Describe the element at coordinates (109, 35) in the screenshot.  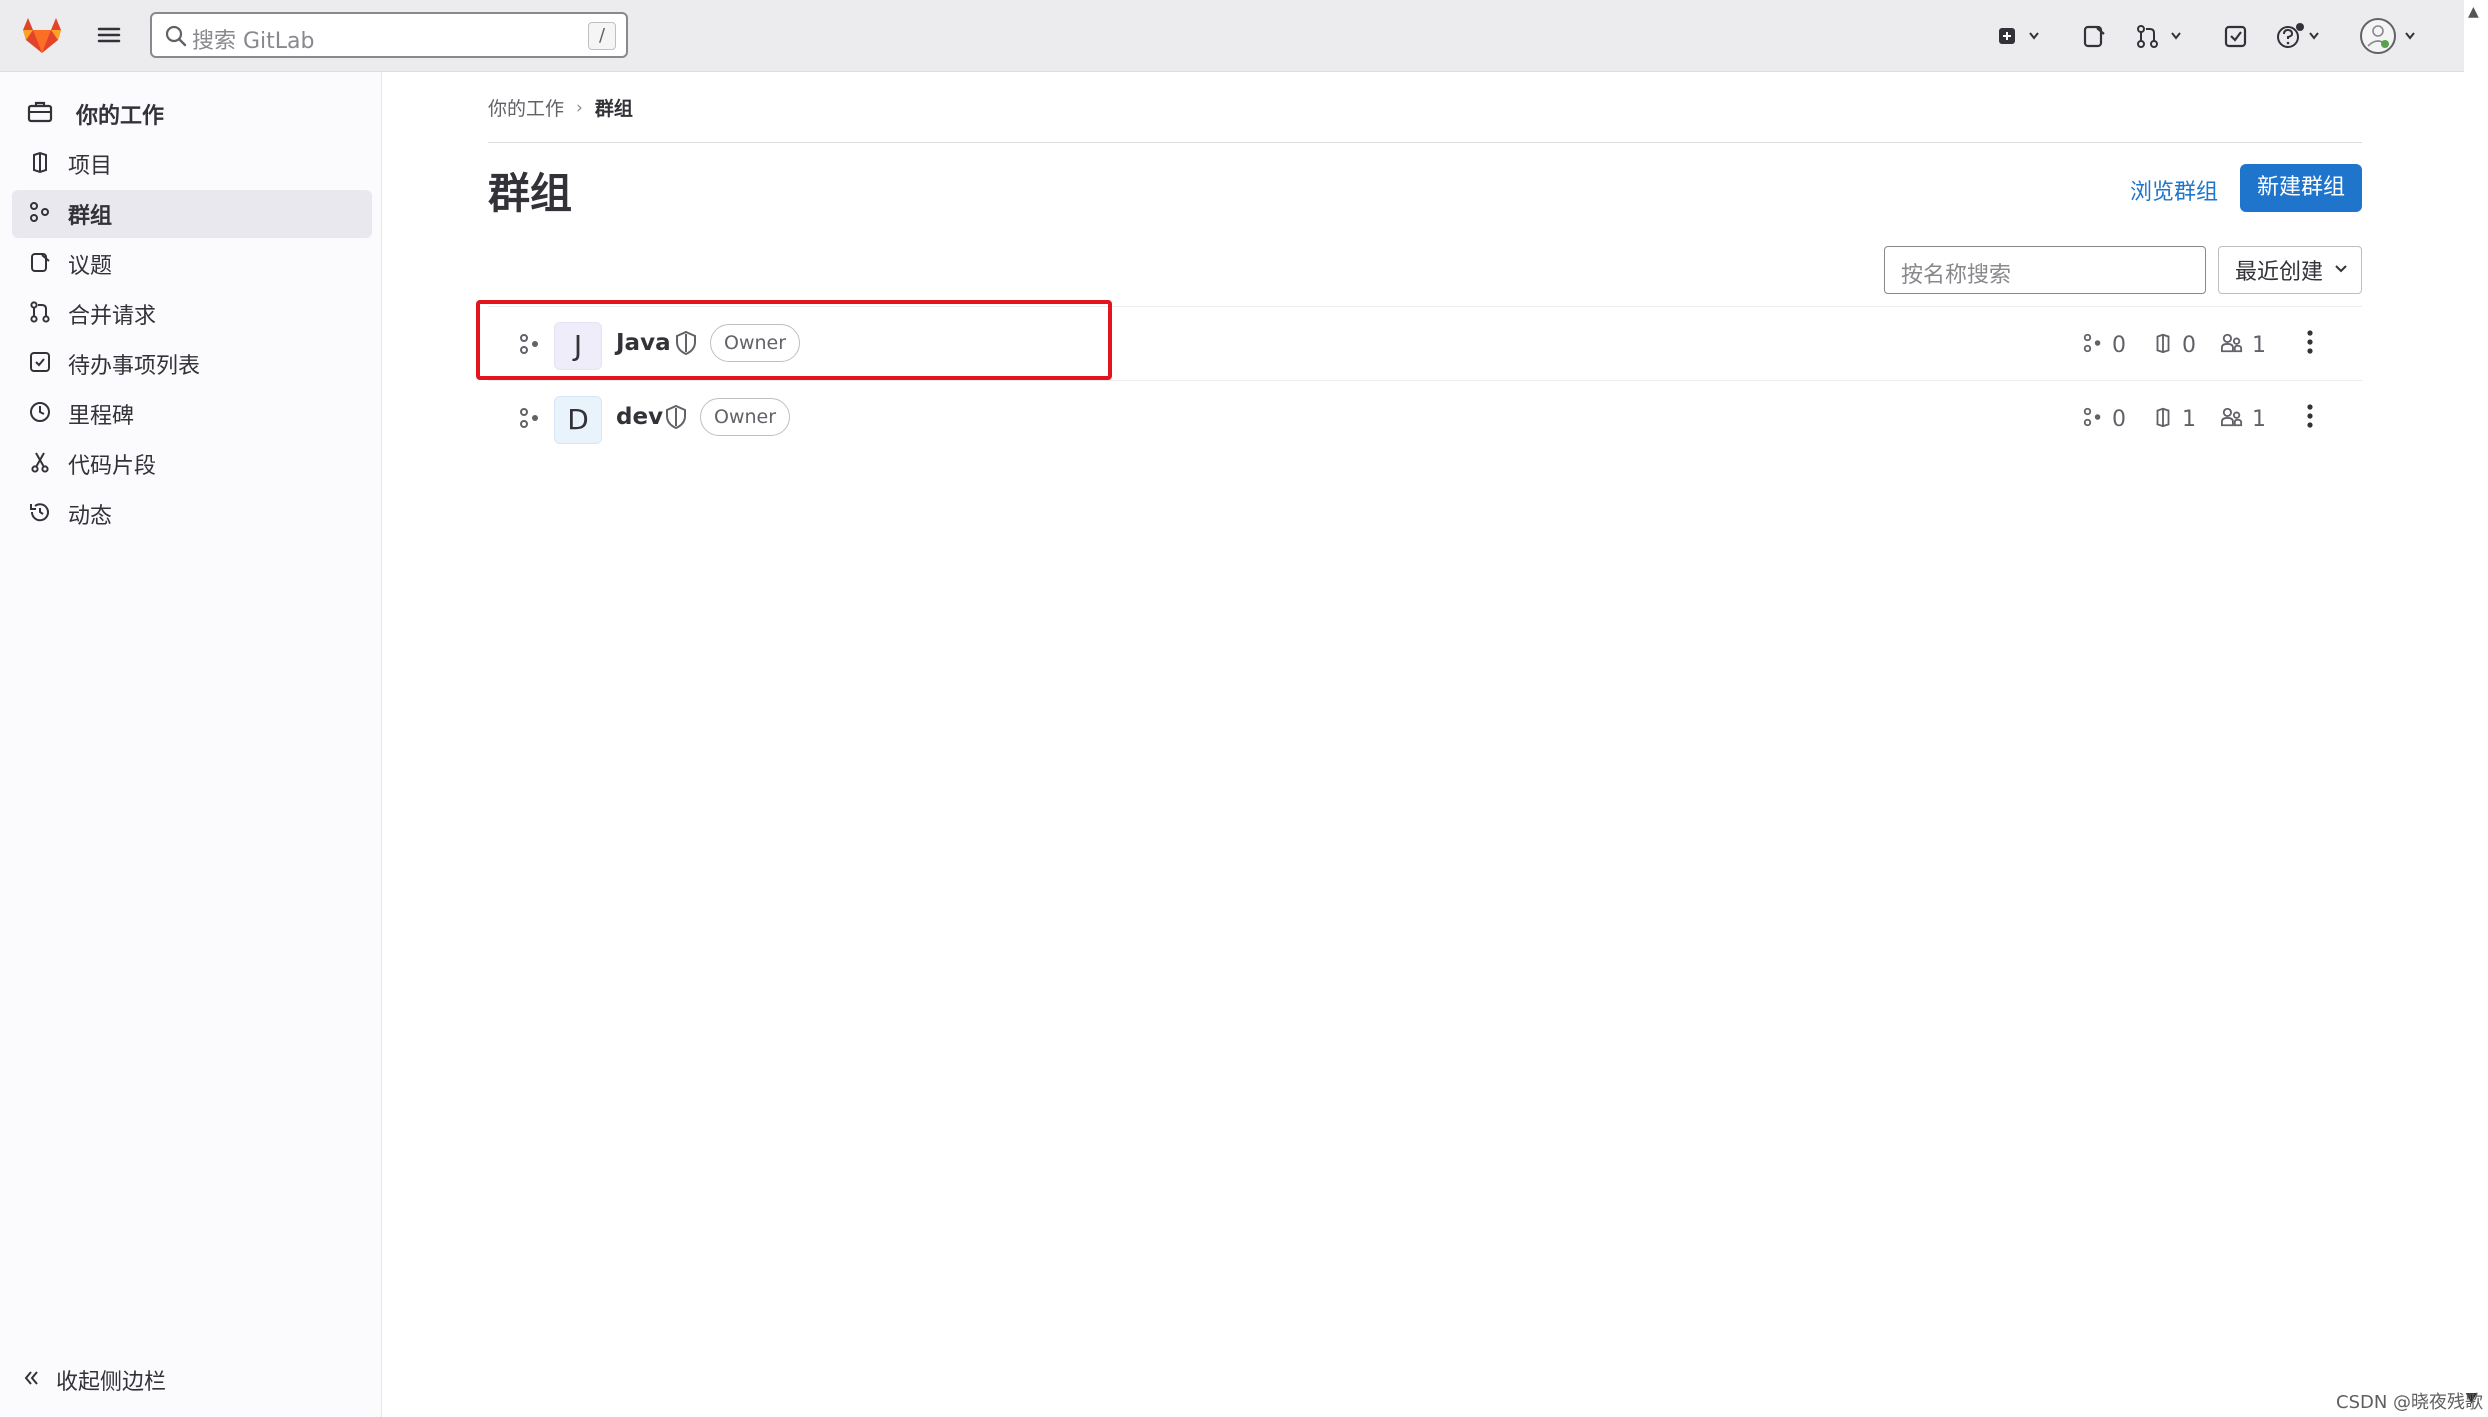
I see `hamburger-menu-icon` at that location.